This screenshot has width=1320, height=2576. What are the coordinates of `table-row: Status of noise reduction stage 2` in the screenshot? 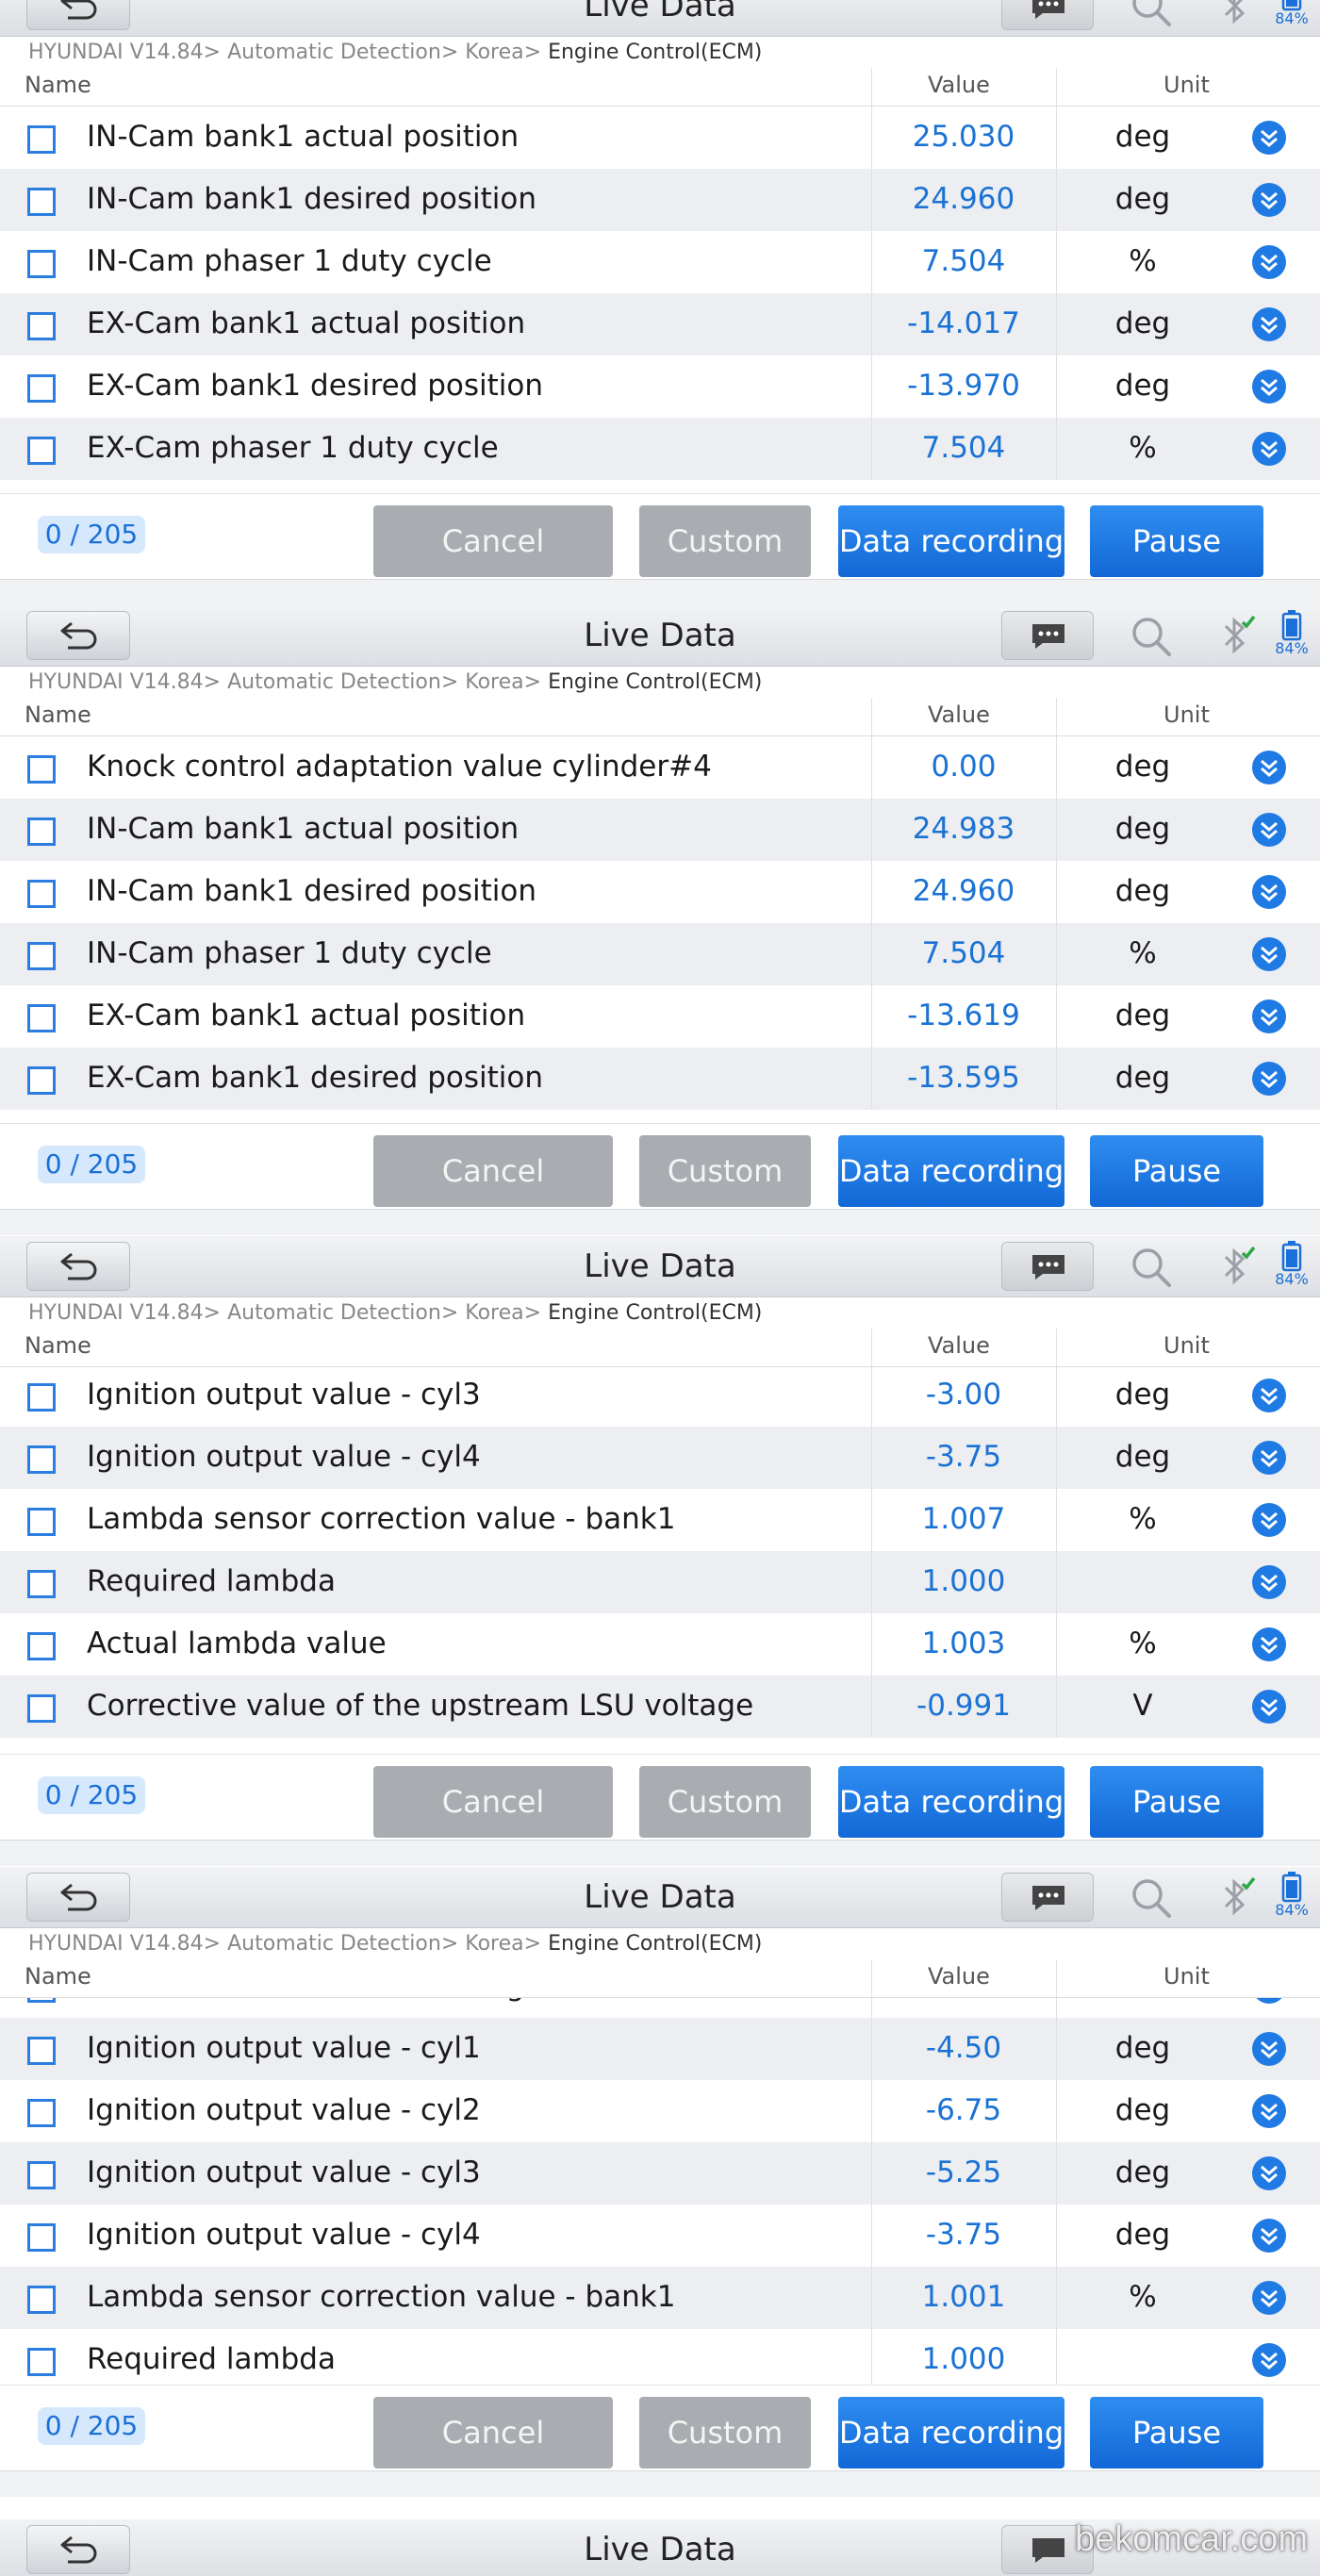 It's located at (660, 2008).